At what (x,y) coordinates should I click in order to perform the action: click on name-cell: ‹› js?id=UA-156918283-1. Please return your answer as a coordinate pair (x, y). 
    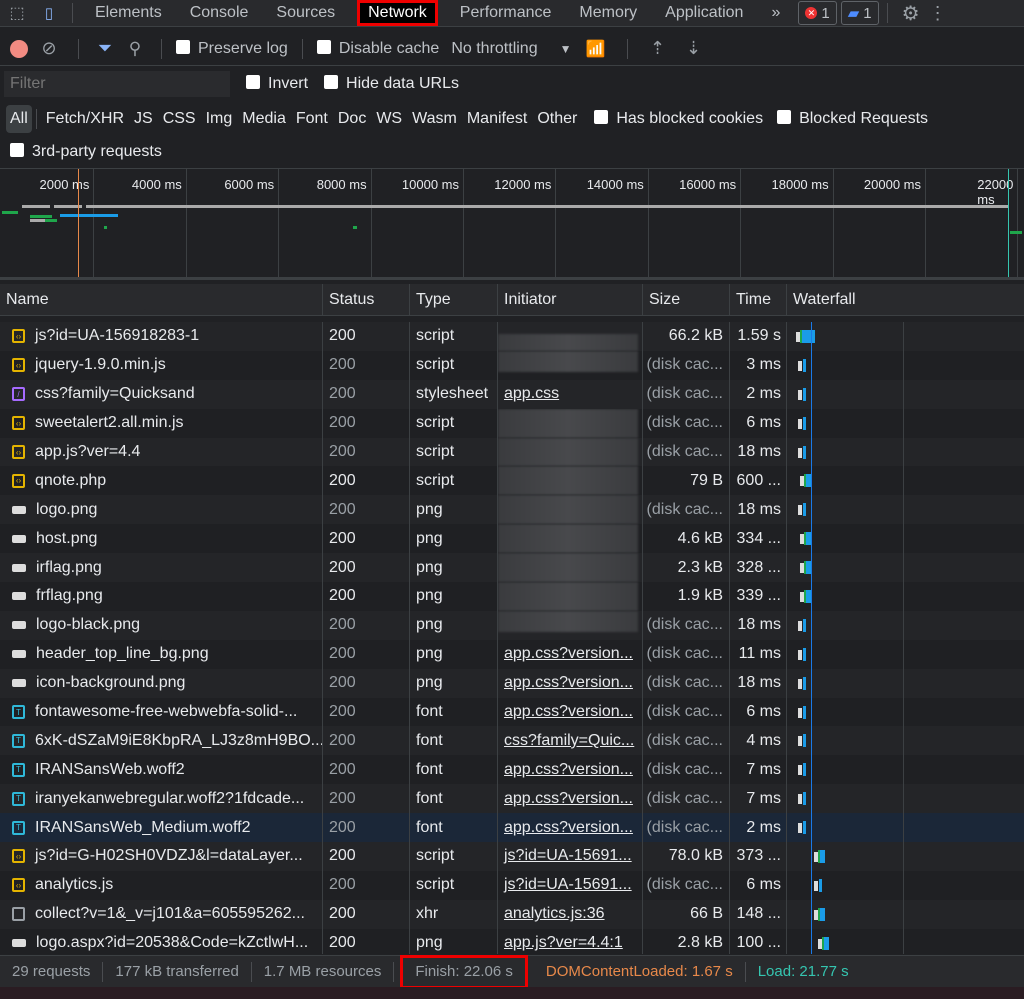
    Looking at the image, I should click on (161, 336).